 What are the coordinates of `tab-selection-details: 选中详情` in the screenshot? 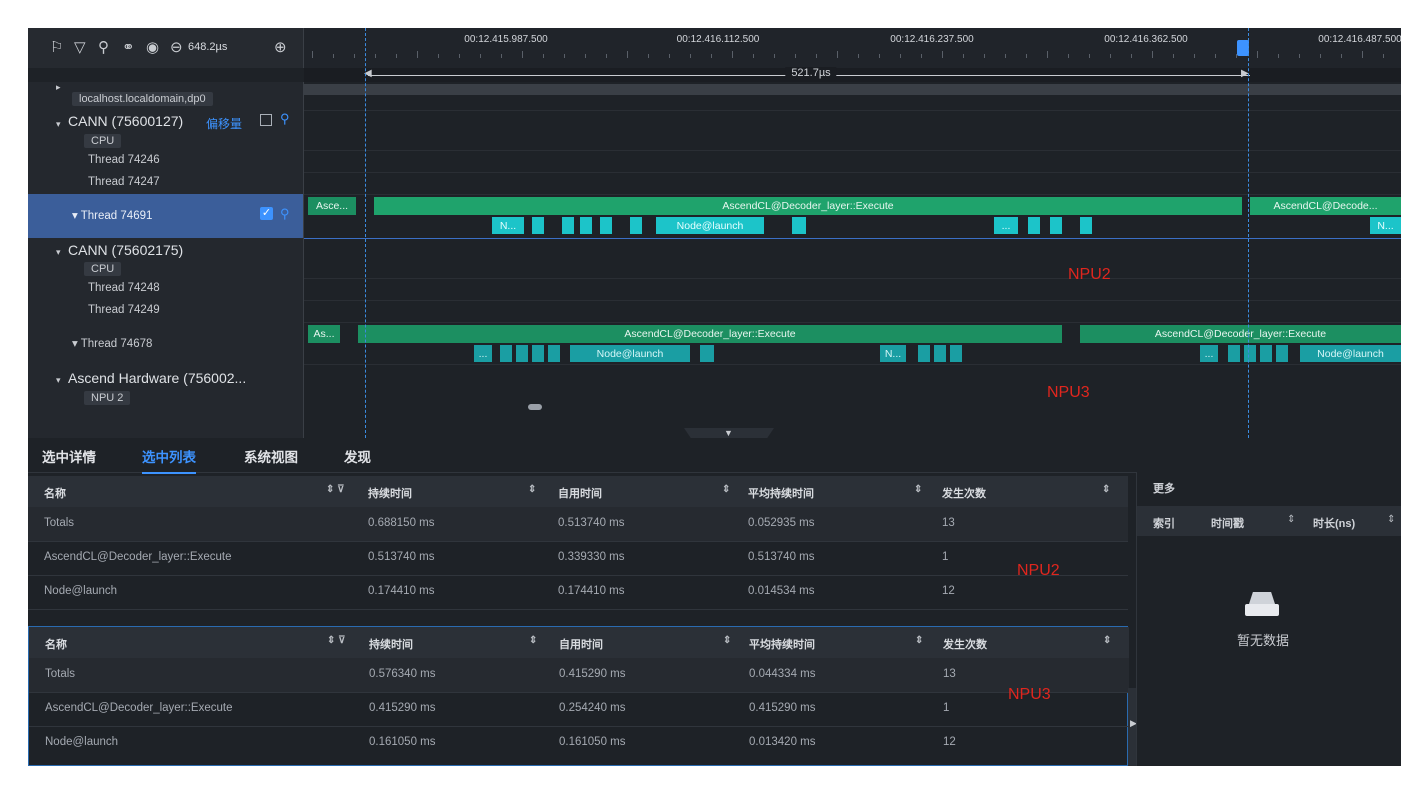 It's located at (69, 456).